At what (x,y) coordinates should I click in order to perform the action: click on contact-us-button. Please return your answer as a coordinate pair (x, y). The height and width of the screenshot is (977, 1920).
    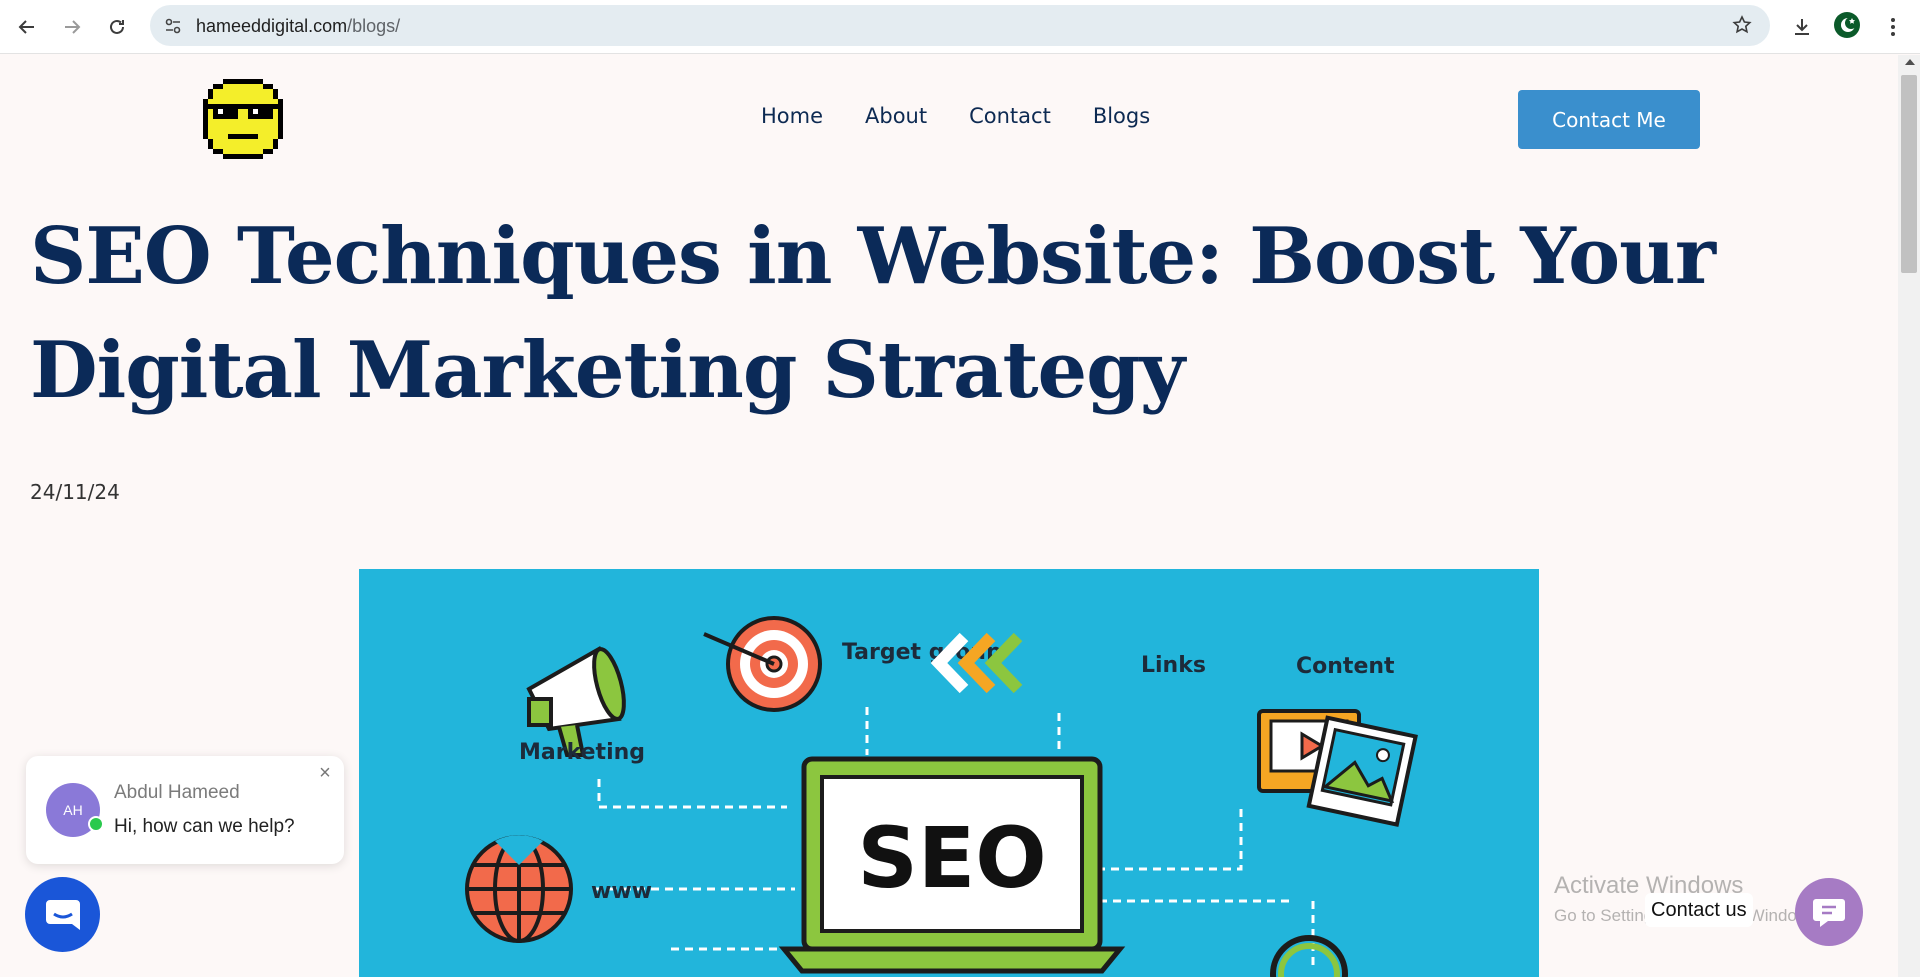
    Looking at the image, I should click on (1829, 912).